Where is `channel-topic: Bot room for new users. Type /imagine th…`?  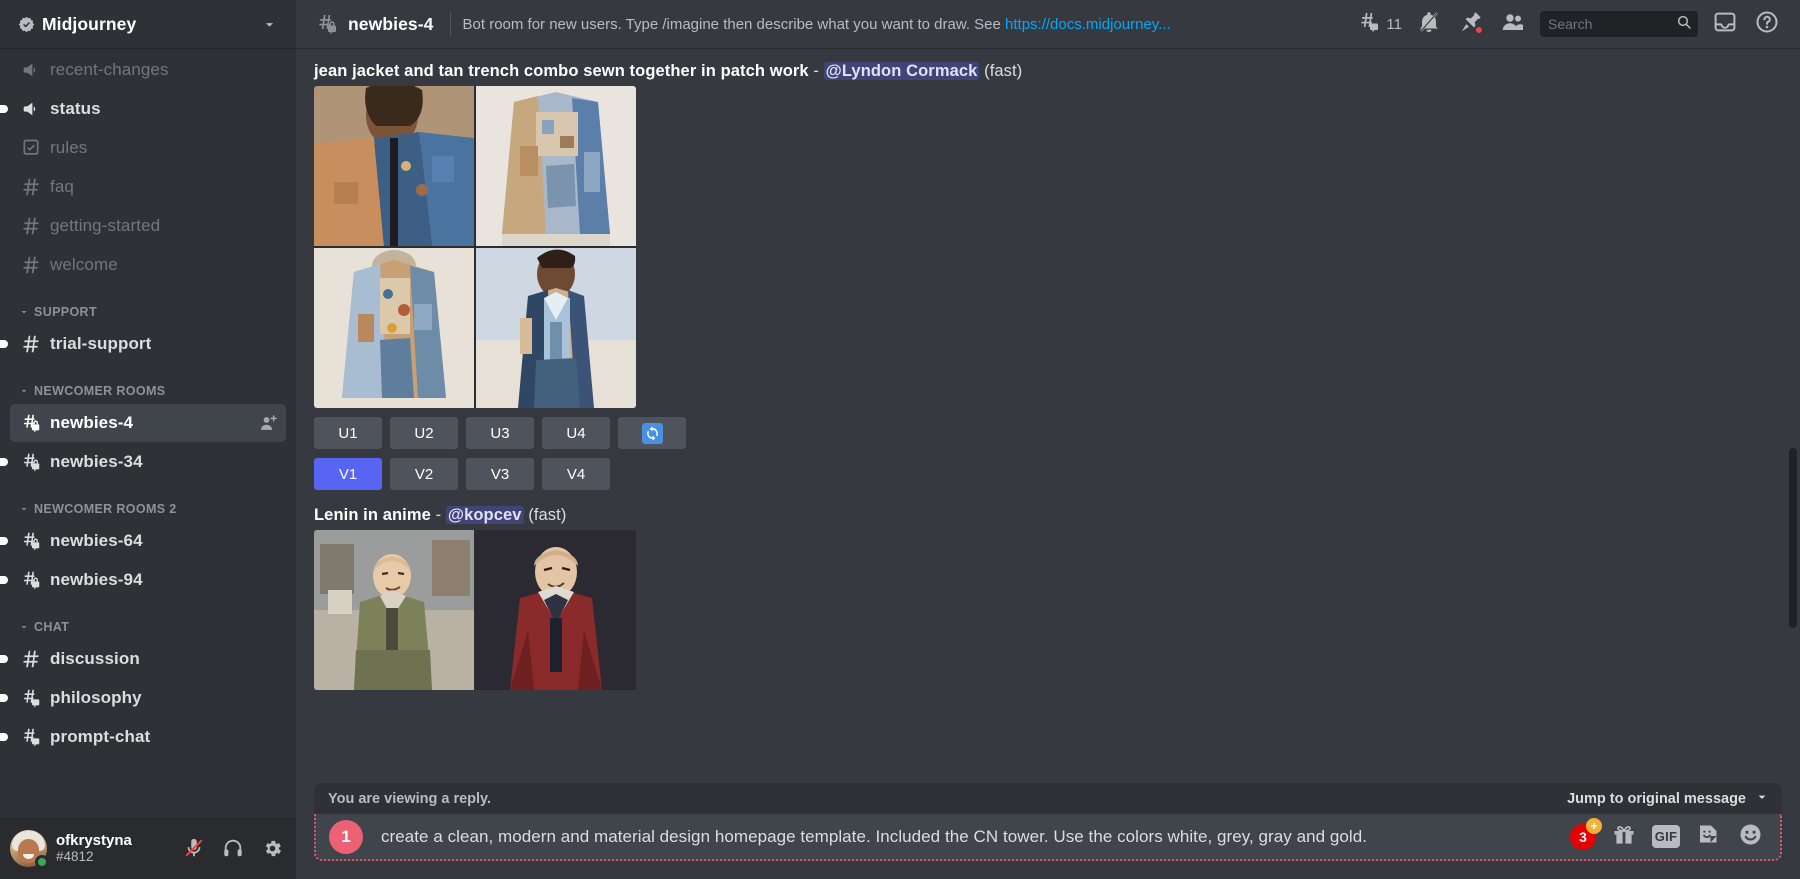
channel-topic: Bot room for new users. Type /imagine th… is located at coordinates (817, 24).